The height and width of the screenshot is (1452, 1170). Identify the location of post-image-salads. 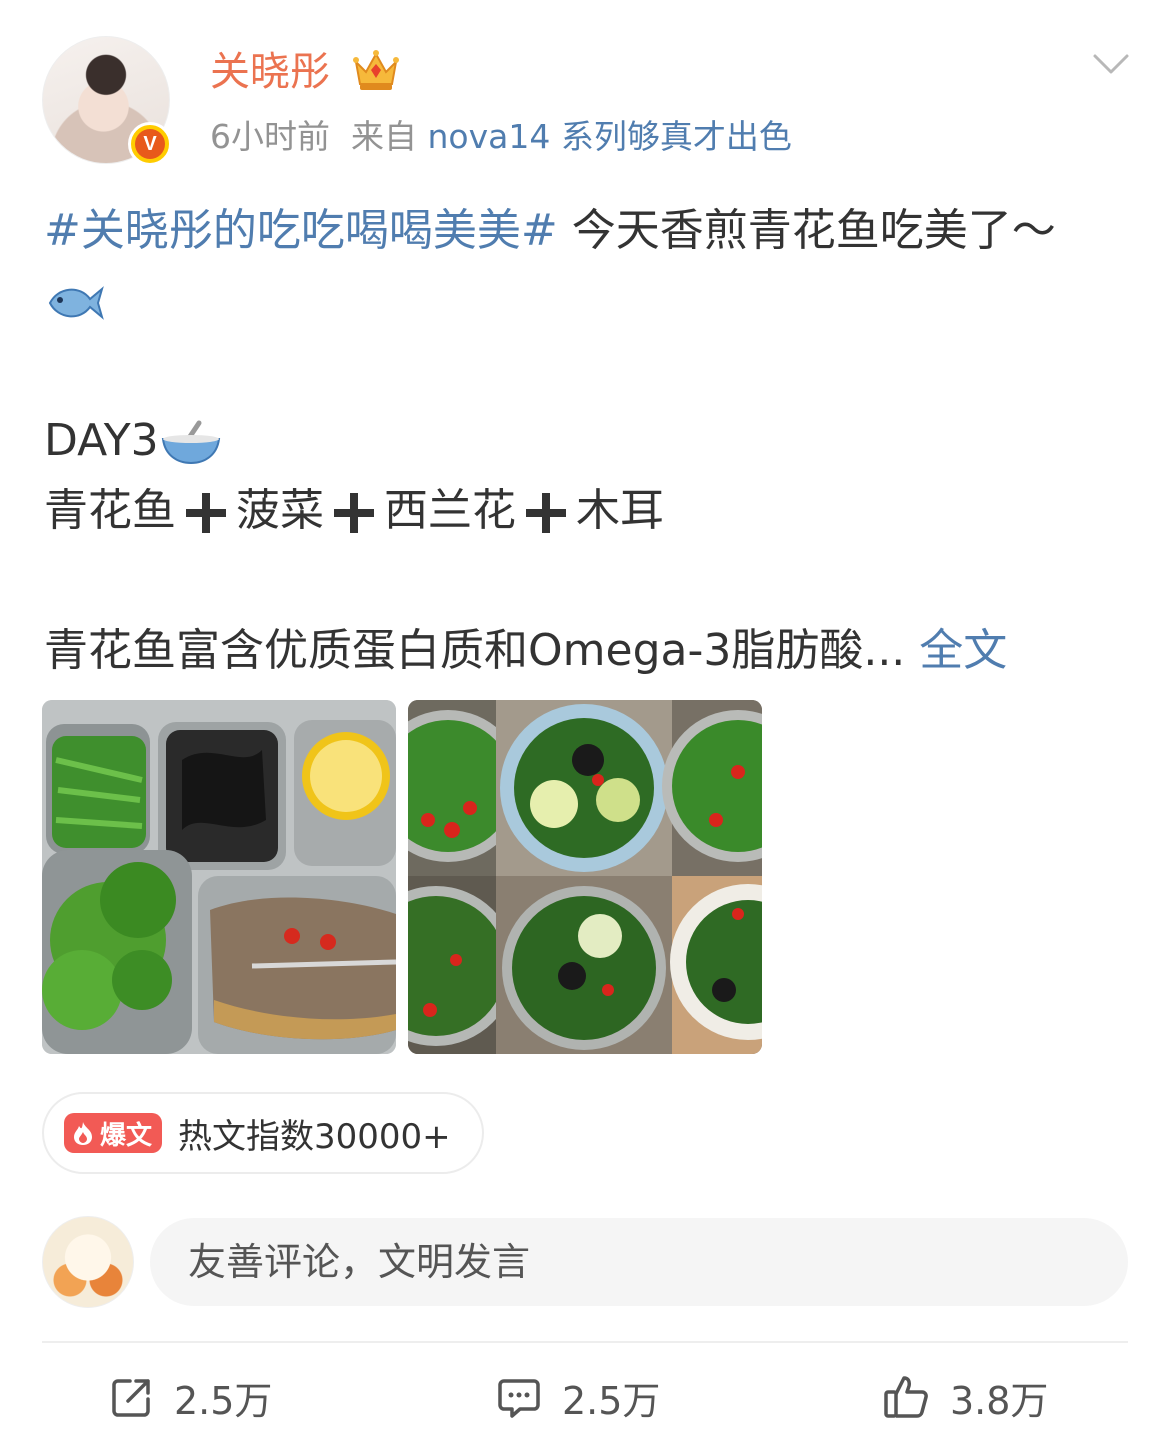
(585, 877).